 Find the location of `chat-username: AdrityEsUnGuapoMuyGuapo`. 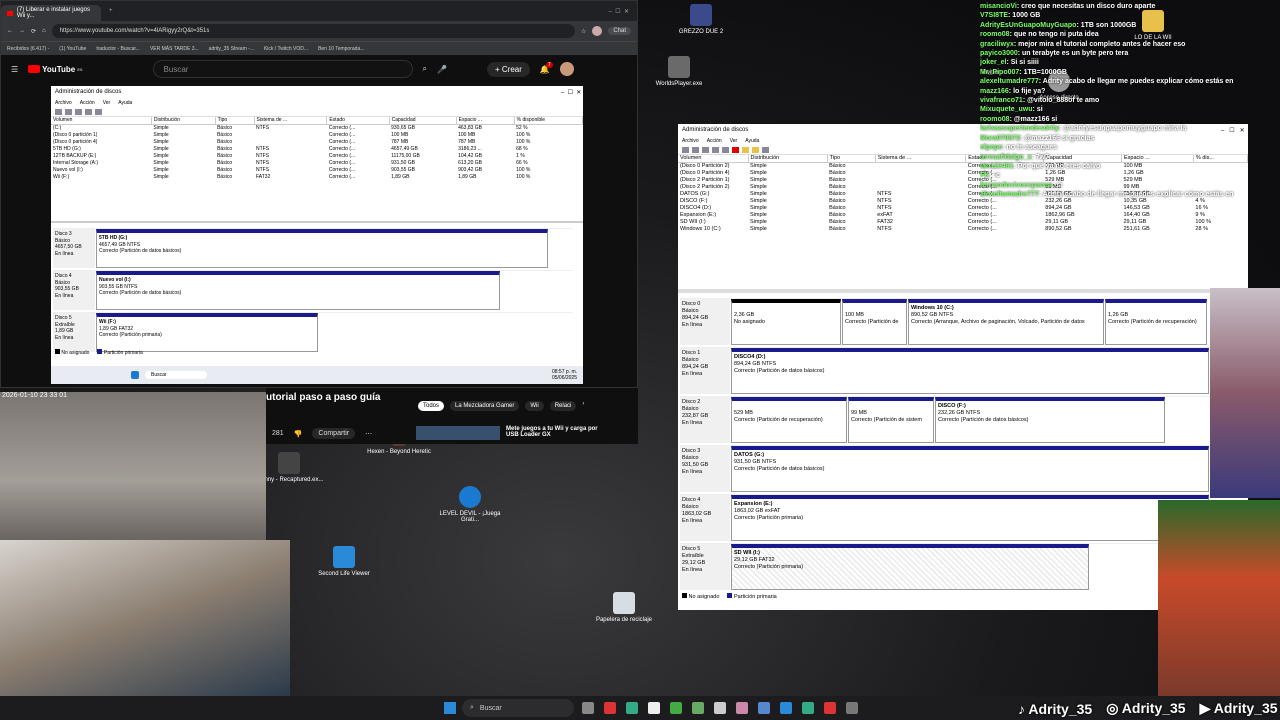

chat-username: AdrityEsUnGuapoMuyGuapo is located at coordinates (1028, 25).